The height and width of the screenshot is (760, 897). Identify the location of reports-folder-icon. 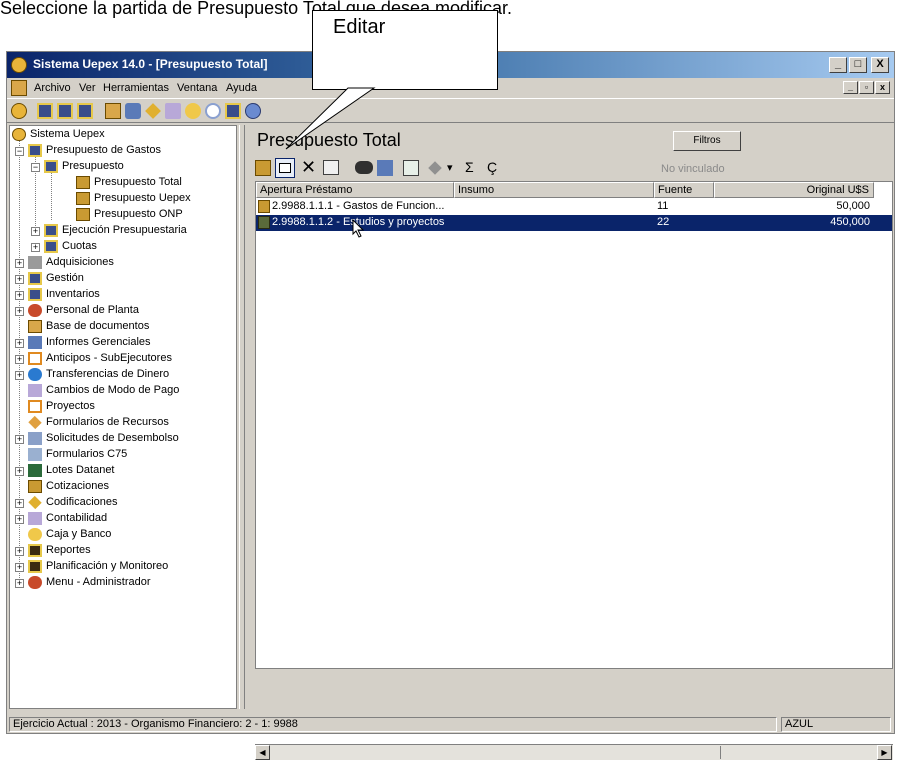
(35, 550).